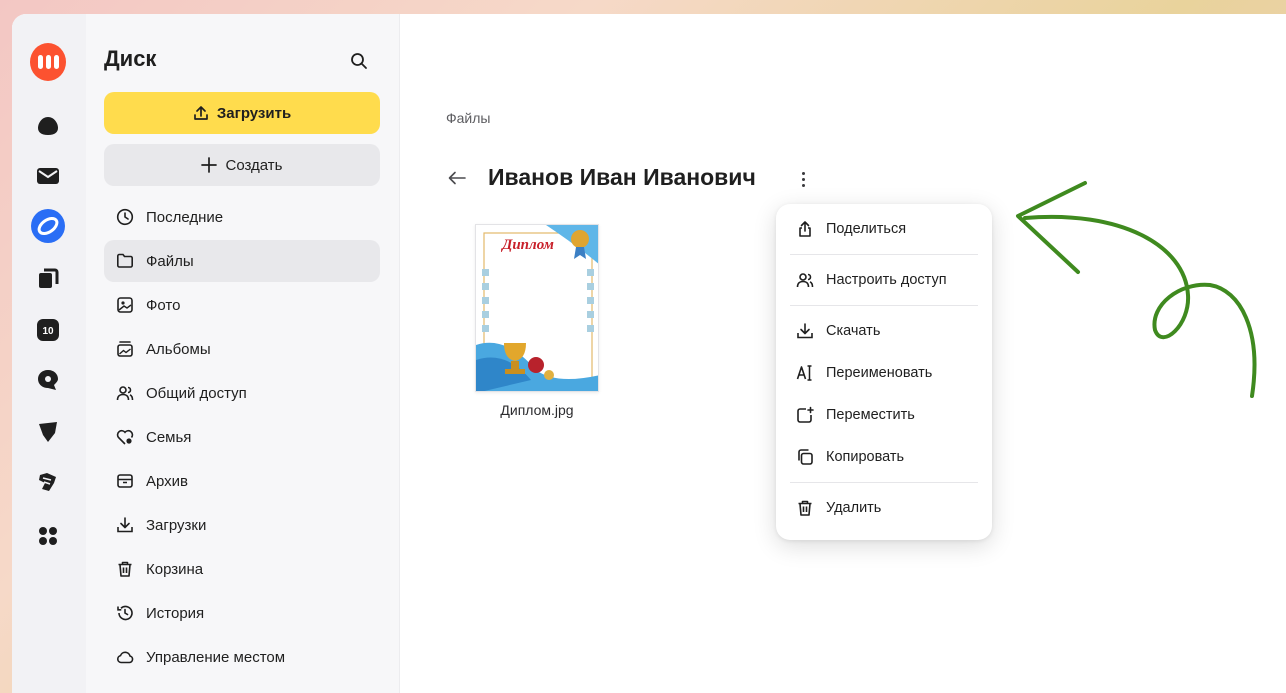 This screenshot has height=693, width=1286. I want to click on sidebar-item-archive: Архив, so click(242, 481).